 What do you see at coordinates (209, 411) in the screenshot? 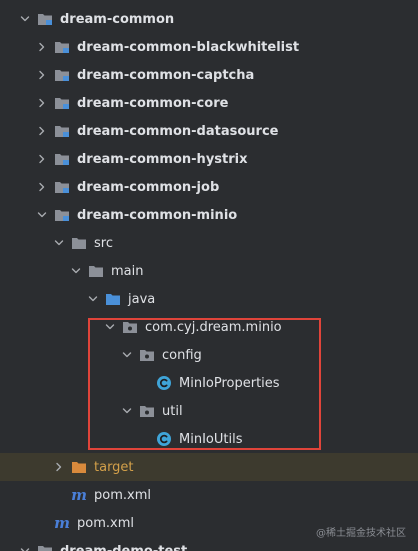
I see `tree-row: util` at bounding box center [209, 411].